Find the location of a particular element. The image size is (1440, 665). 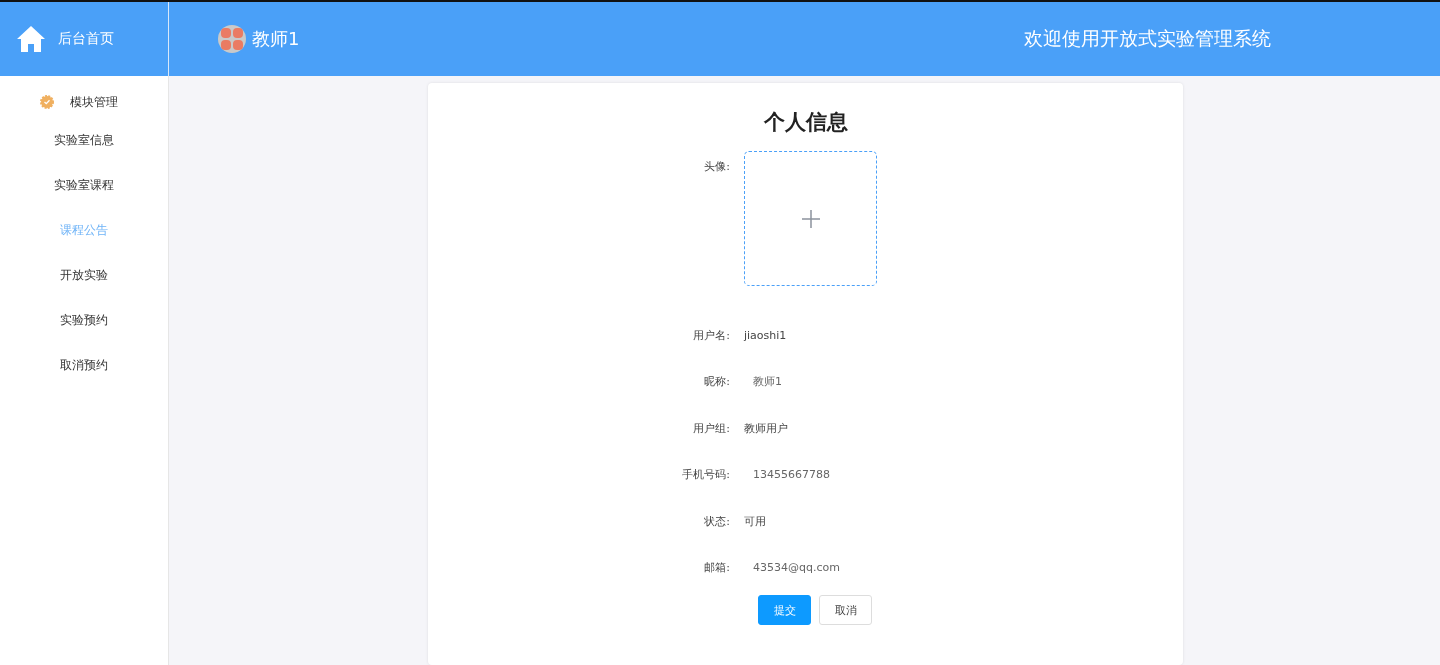

field-label: 手机号码: is located at coordinates (706, 475).